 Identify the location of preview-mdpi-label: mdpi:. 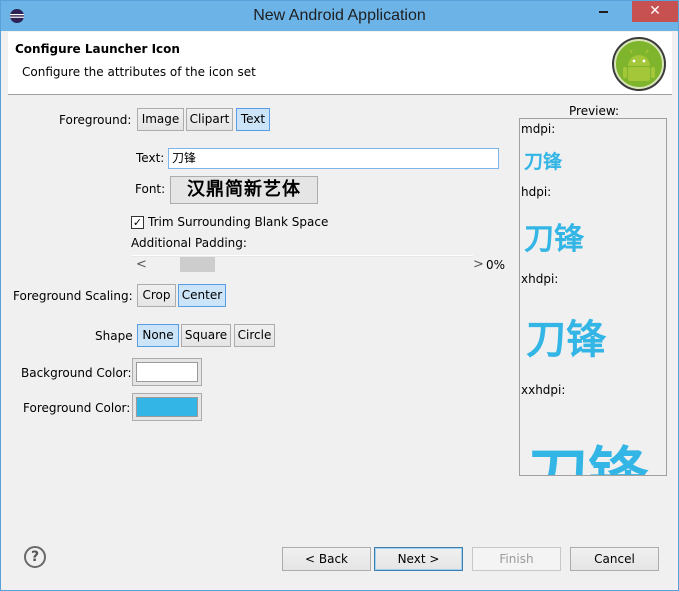
(538, 129).